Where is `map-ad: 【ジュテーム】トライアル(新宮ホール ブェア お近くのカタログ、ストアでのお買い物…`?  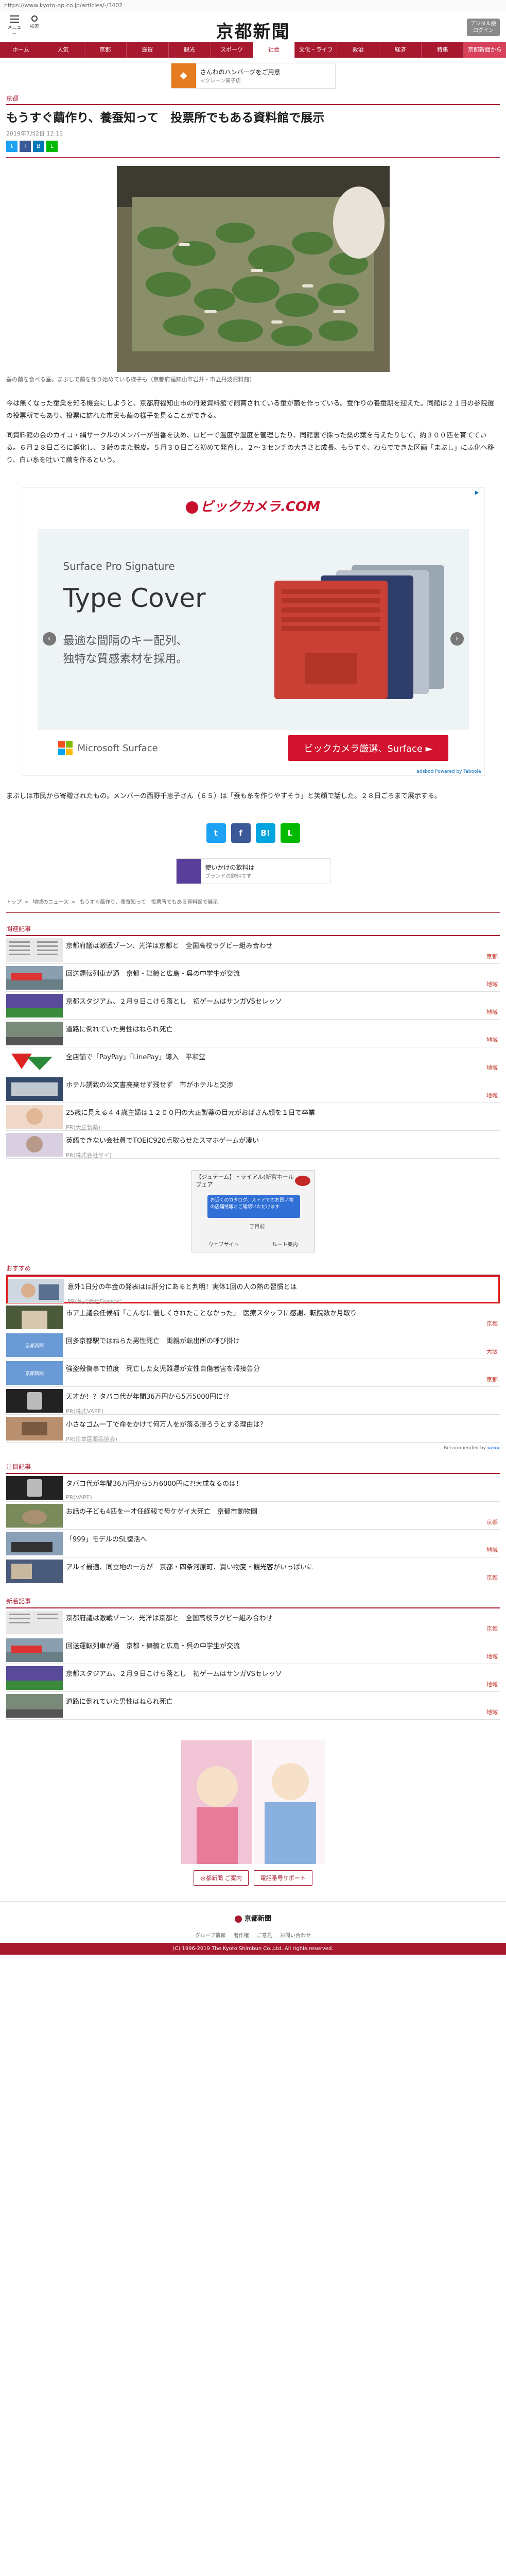 map-ad: 【ジュテーム】トライアル(新宮ホール ブェア お近くのカタログ、ストアでのお買い物… is located at coordinates (253, 1211).